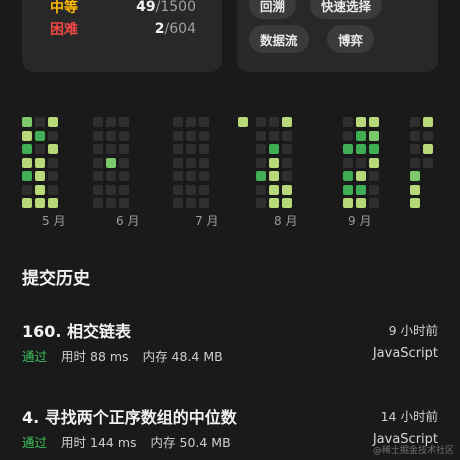 The height and width of the screenshot is (460, 460). Describe the element at coordinates (76, 330) in the screenshot. I see `problem-title: 160. 相交链表` at that location.